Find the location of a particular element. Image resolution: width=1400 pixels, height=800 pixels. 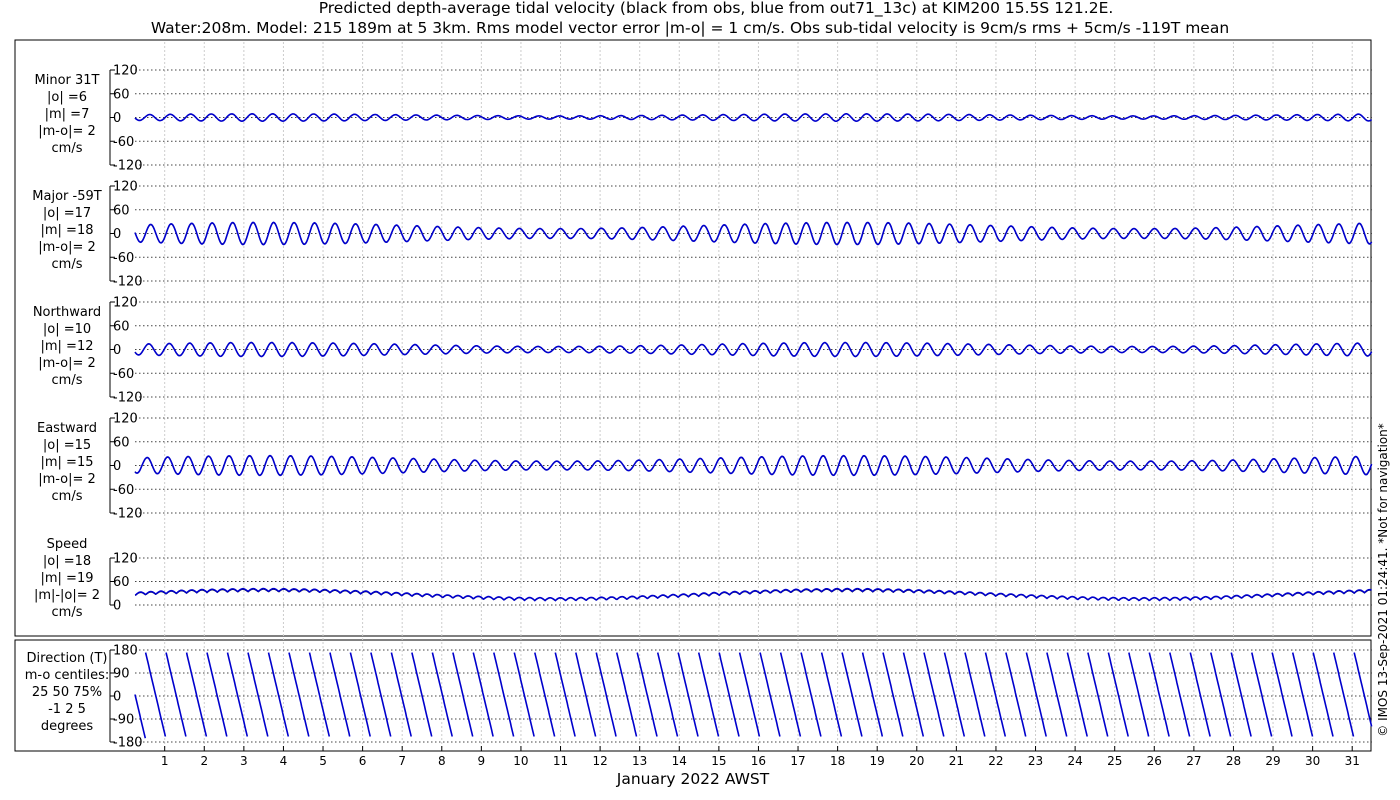

y-tick-label: 90 is located at coordinates (121, 674).